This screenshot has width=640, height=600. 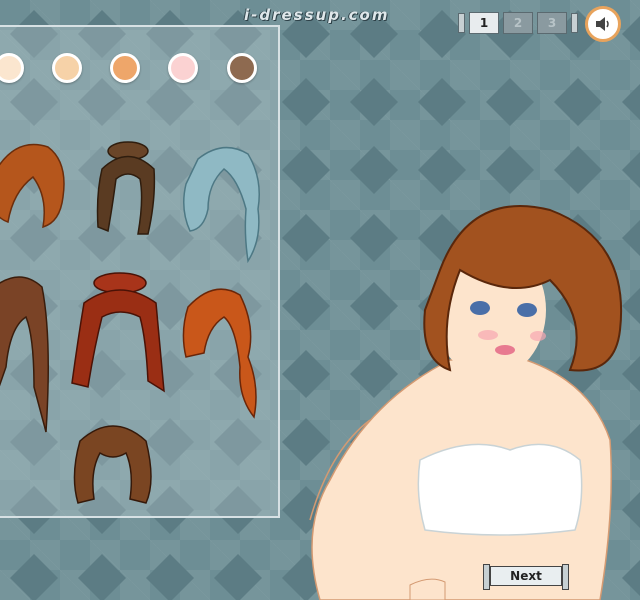 I want to click on step-1-button: 1, so click(x=484, y=23).